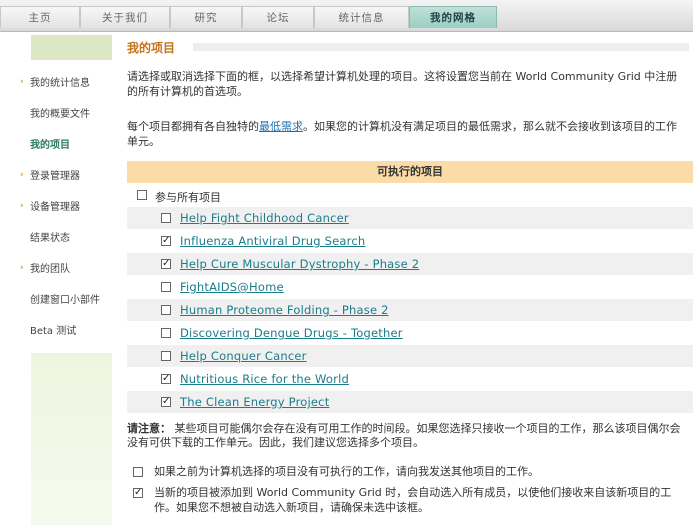 Image resolution: width=693 pixels, height=525 pixels. What do you see at coordinates (53, 332) in the screenshot?
I see `sidebar-item-8: Beta 测试` at bounding box center [53, 332].